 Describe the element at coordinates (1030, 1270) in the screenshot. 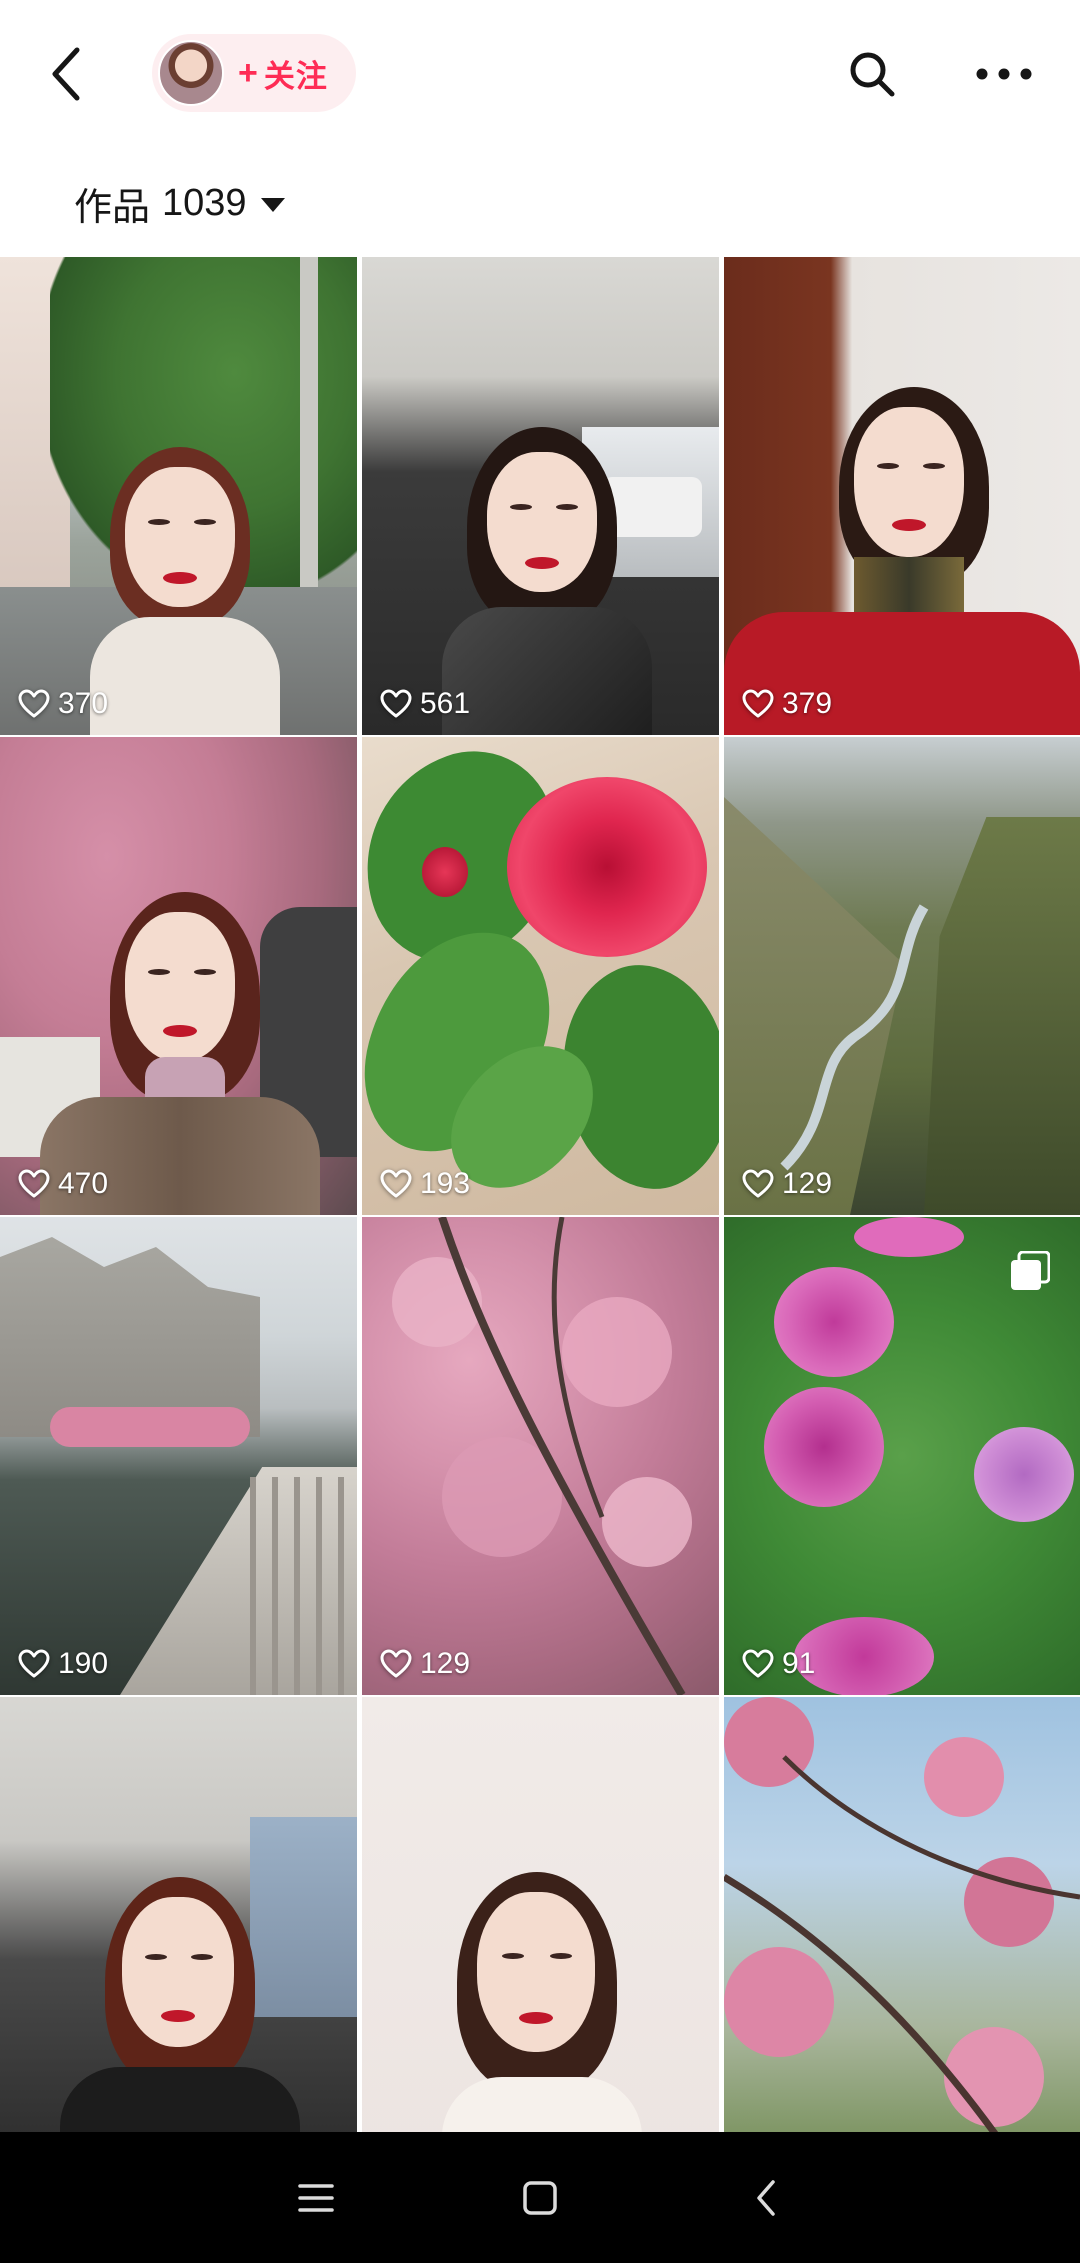

I see `multi-image-icon` at that location.